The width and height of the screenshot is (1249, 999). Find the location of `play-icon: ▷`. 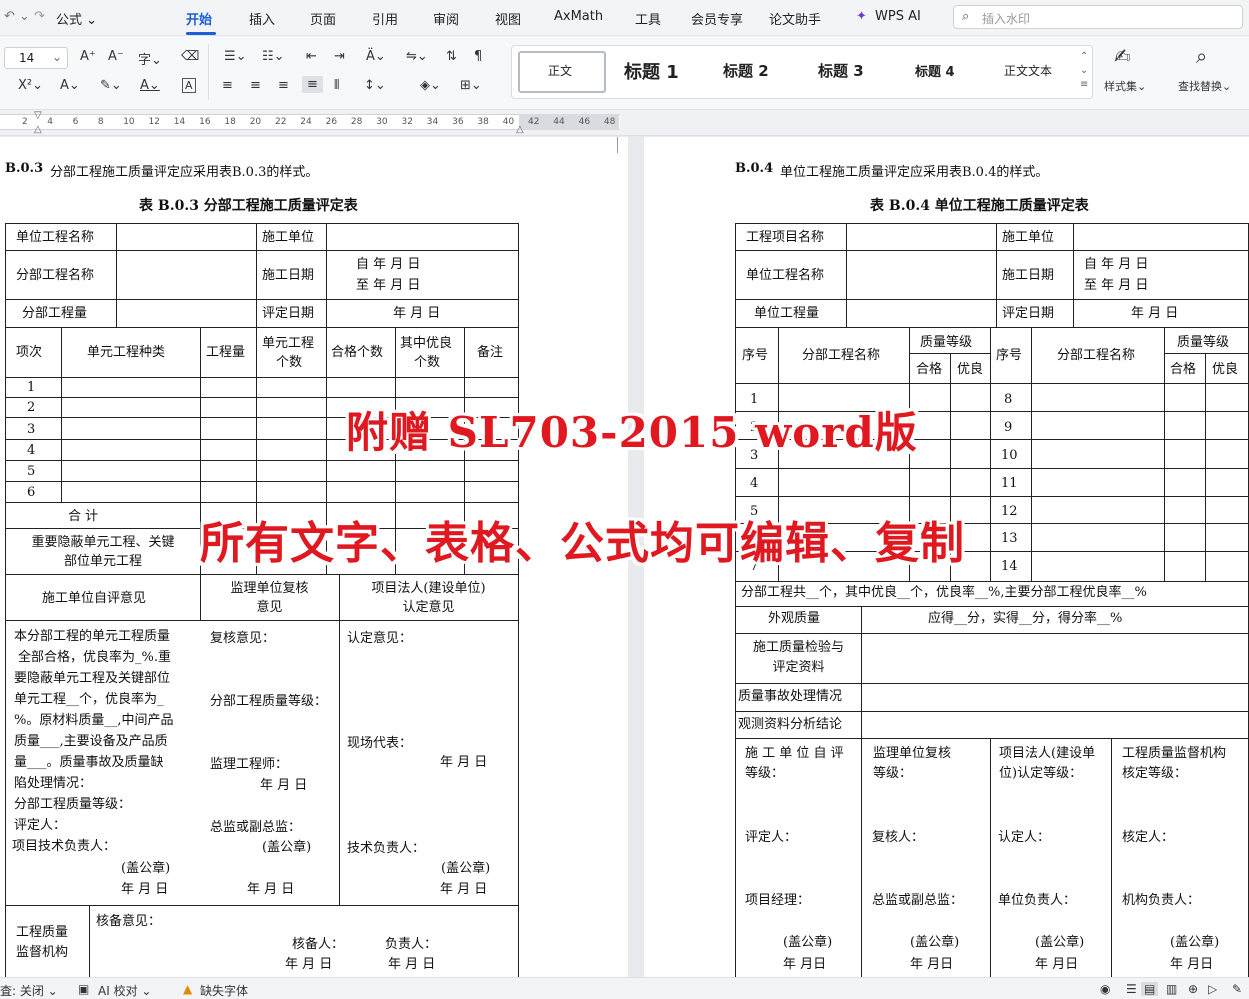

play-icon: ▷ is located at coordinates (1212, 989).